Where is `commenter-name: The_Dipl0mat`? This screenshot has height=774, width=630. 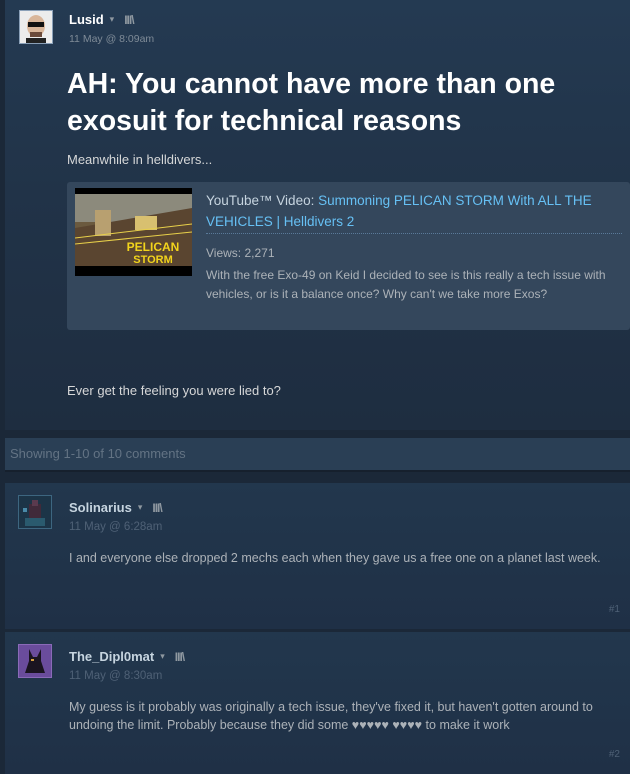
commenter-name: The_Dipl0mat is located at coordinates (111, 656).